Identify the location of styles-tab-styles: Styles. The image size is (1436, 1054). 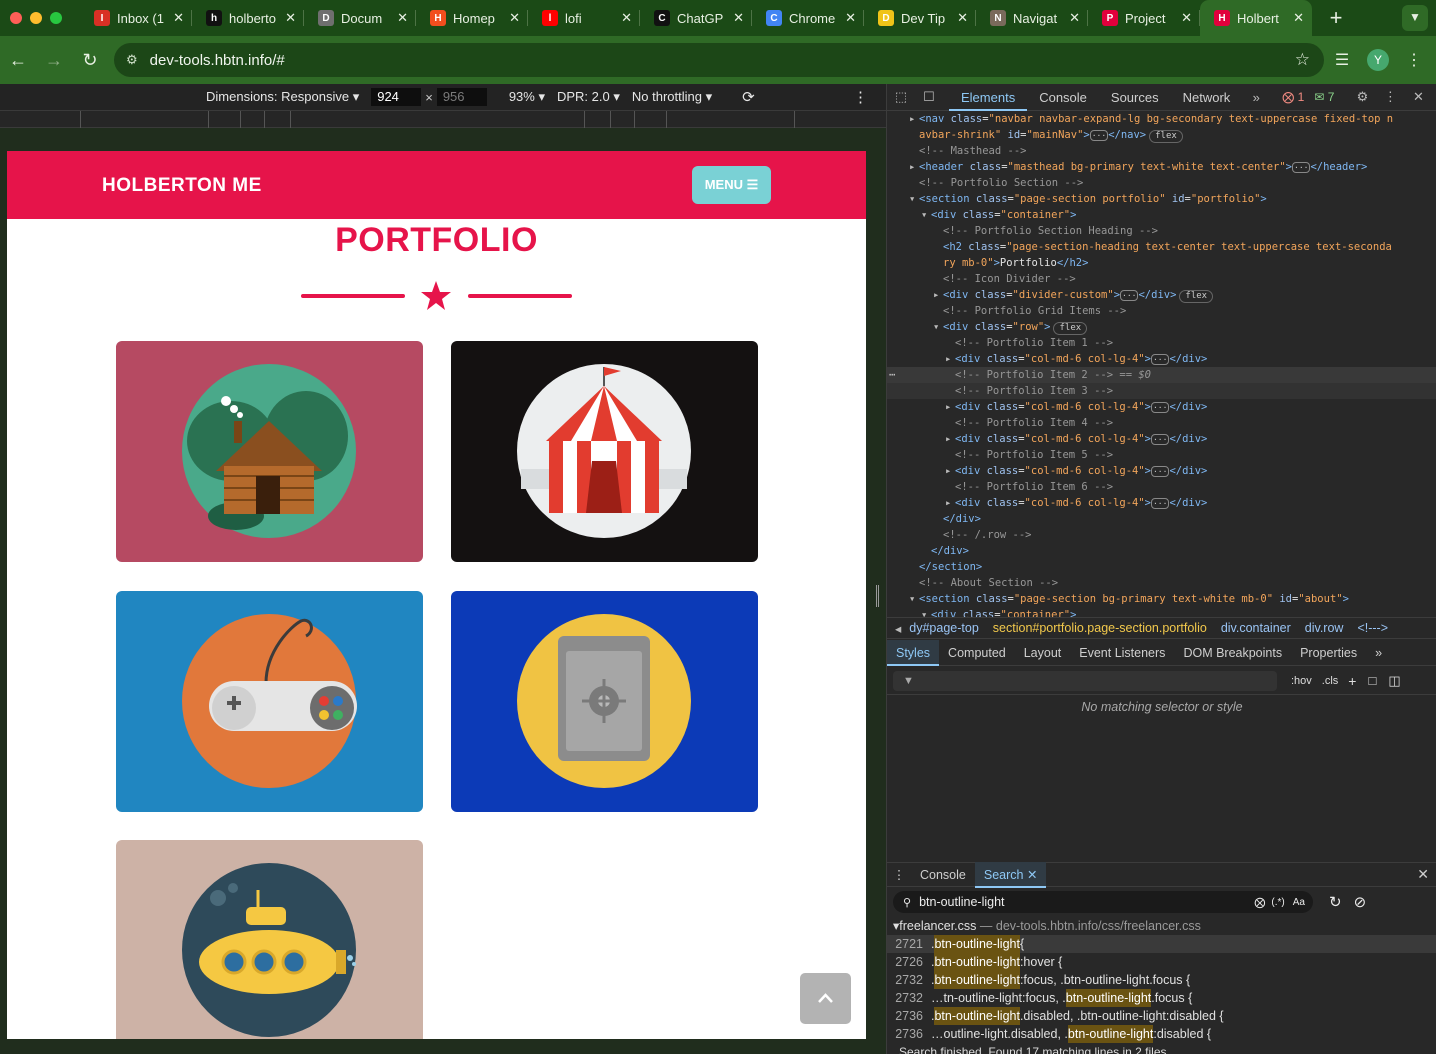
(913, 652).